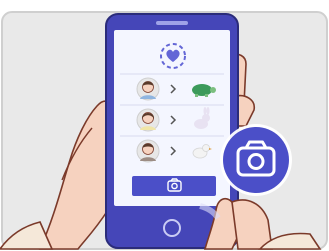 This screenshot has width=329, height=251. Describe the element at coordinates (256, 160) in the screenshot. I see `camera-badge` at that location.